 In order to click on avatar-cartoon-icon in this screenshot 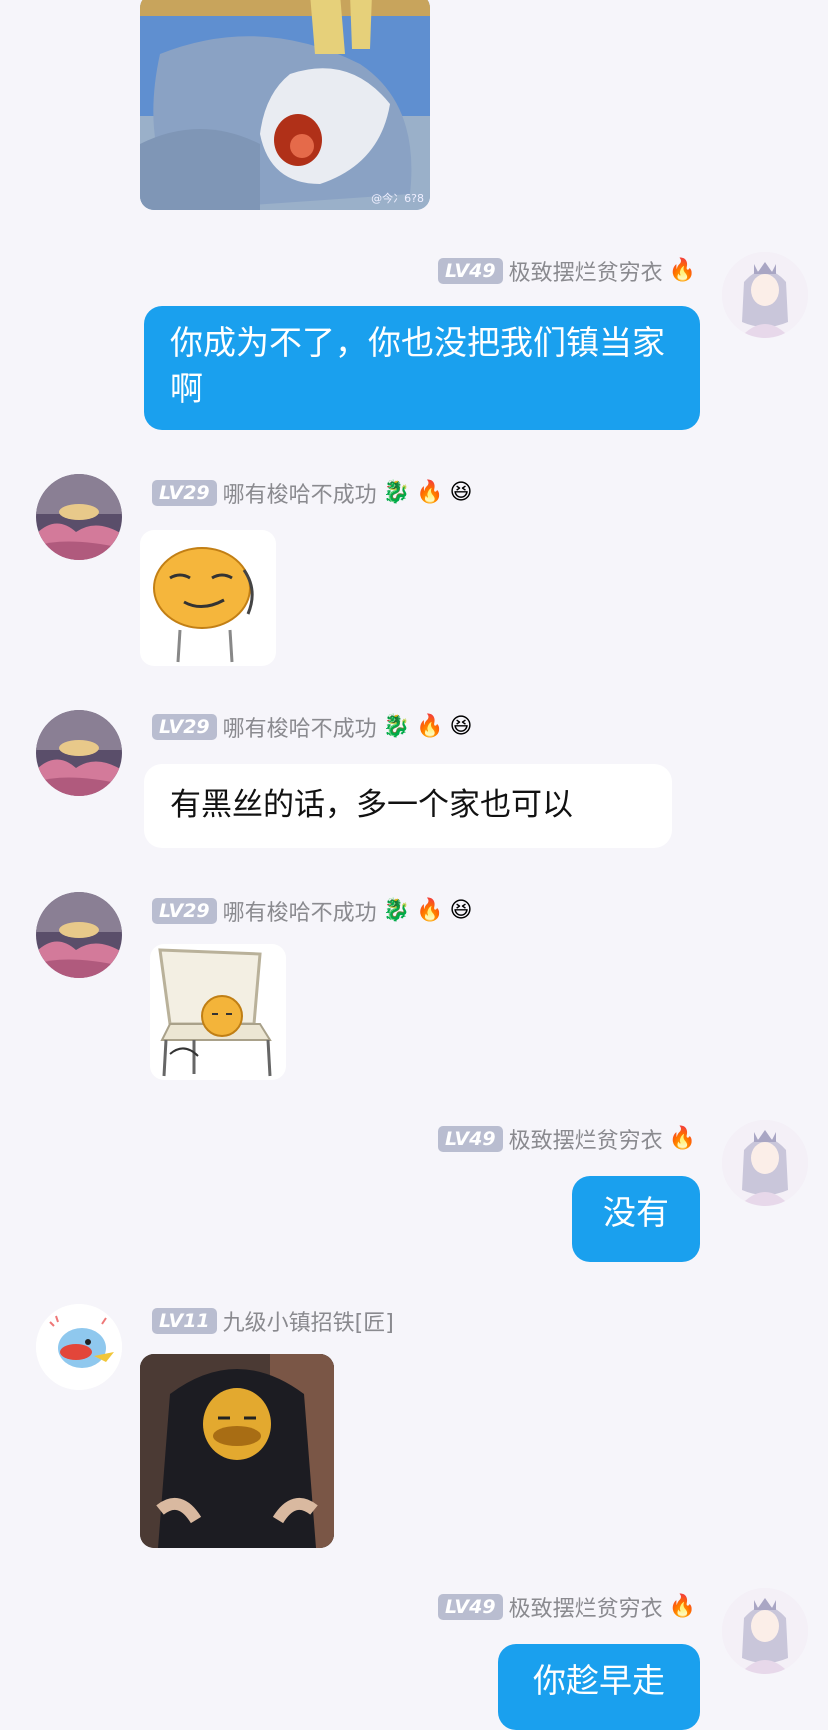, I will do `click(79, 1347)`.